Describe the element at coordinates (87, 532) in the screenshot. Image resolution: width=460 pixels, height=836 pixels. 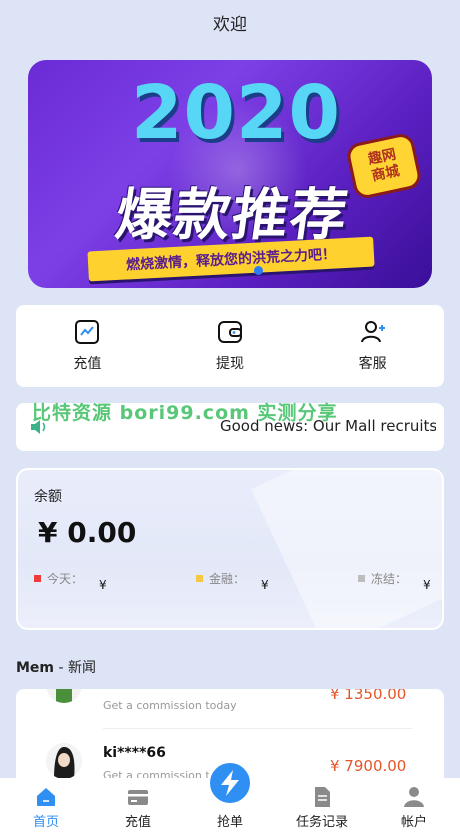
I see `balance-amount: ¥ 0.00` at that location.